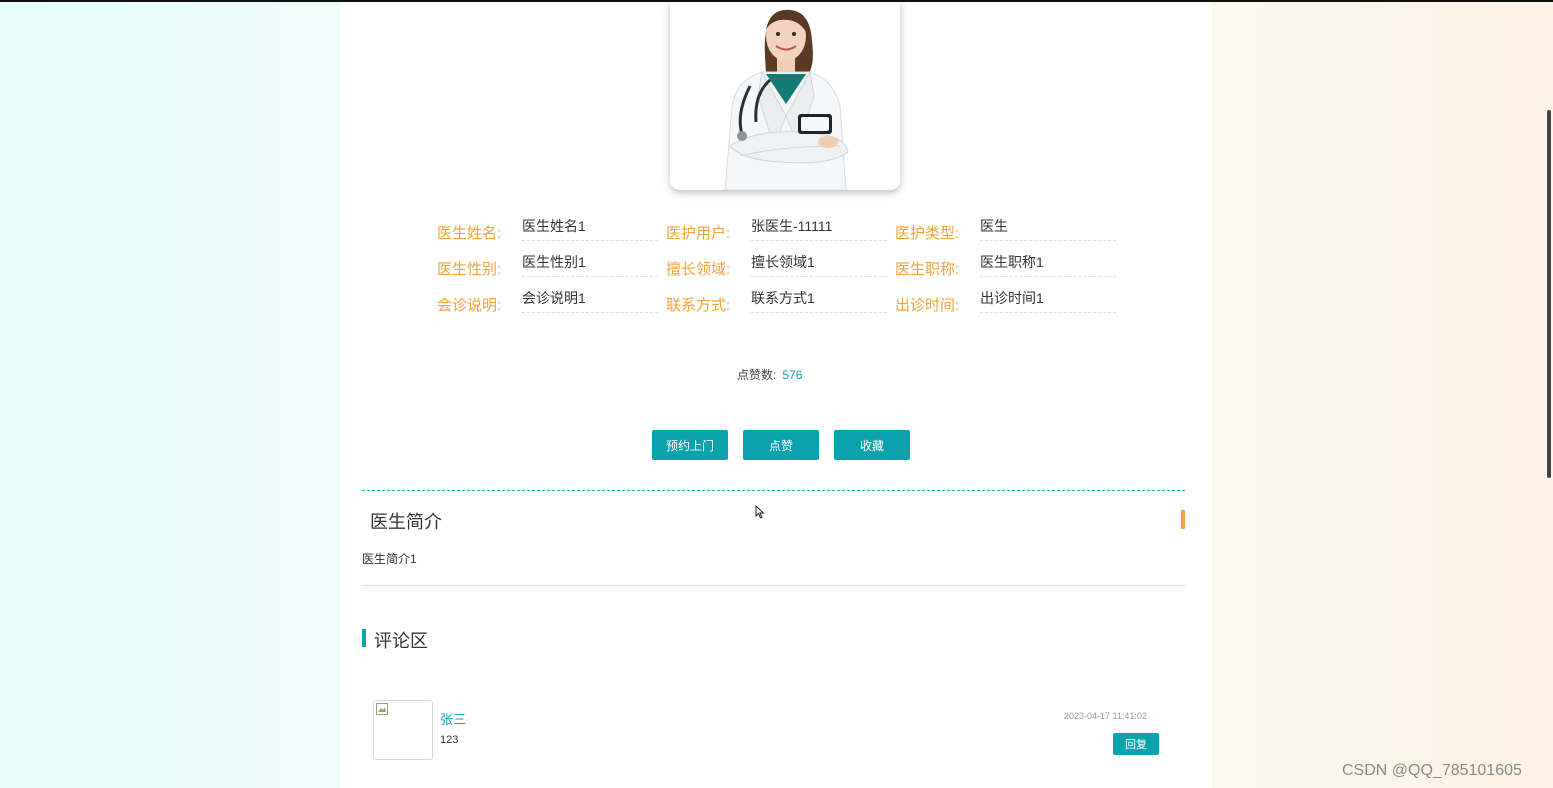  Describe the element at coordinates (1048, 264) in the screenshot. I see `field-value: 医生职称1` at that location.